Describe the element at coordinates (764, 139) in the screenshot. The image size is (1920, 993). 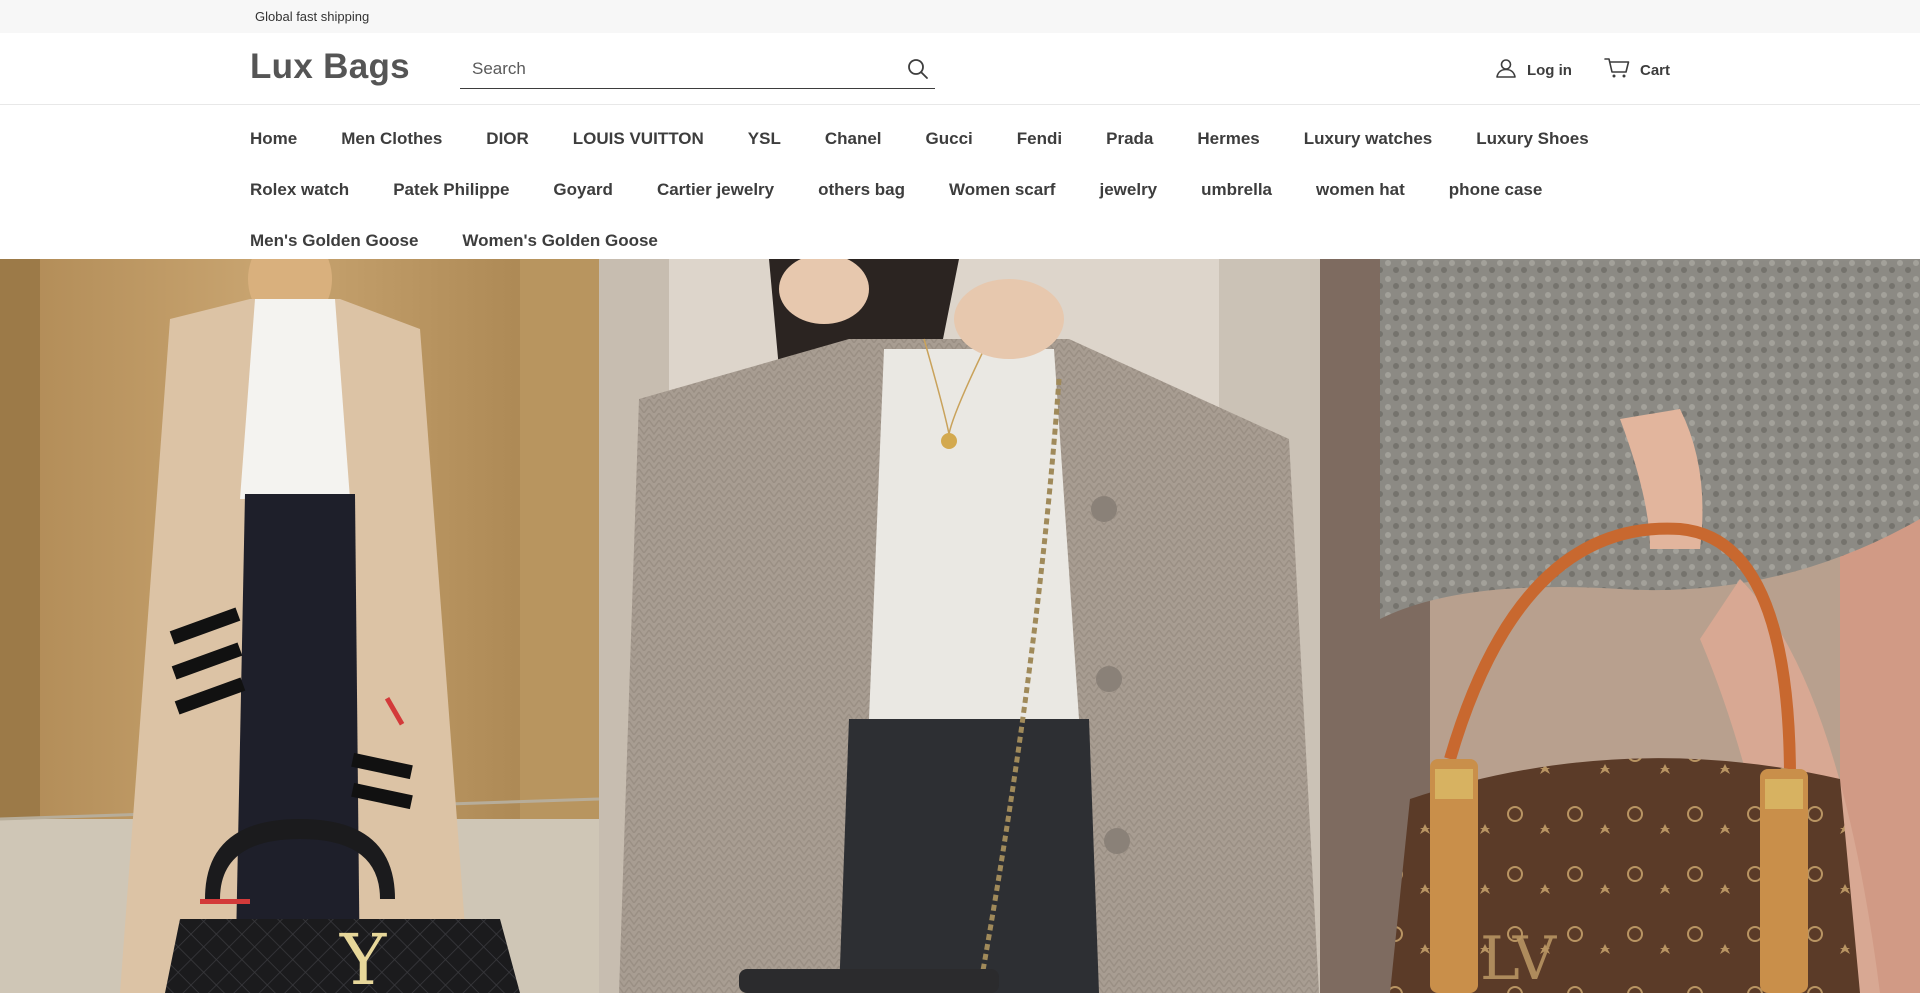
I see `nav-item-ysl: YSL` at that location.